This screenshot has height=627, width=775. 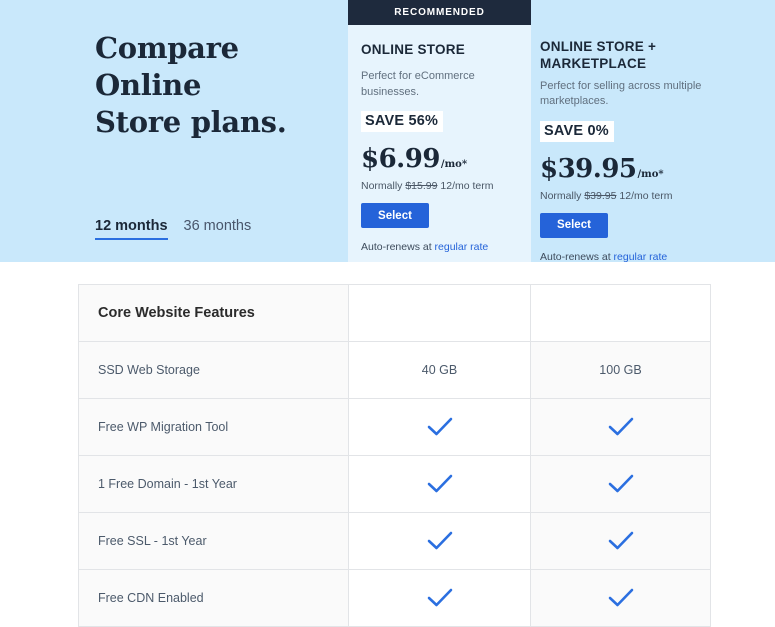 I want to click on term-toggle: 12 months 36 months, so click(x=173, y=229).